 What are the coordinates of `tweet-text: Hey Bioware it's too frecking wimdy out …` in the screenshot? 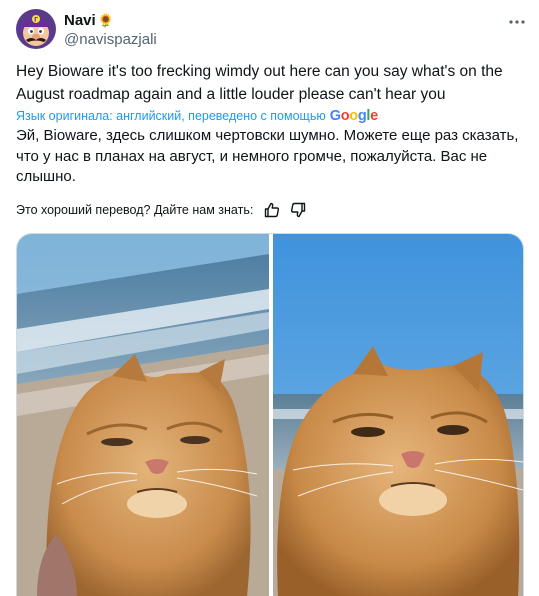 It's located at (259, 83).